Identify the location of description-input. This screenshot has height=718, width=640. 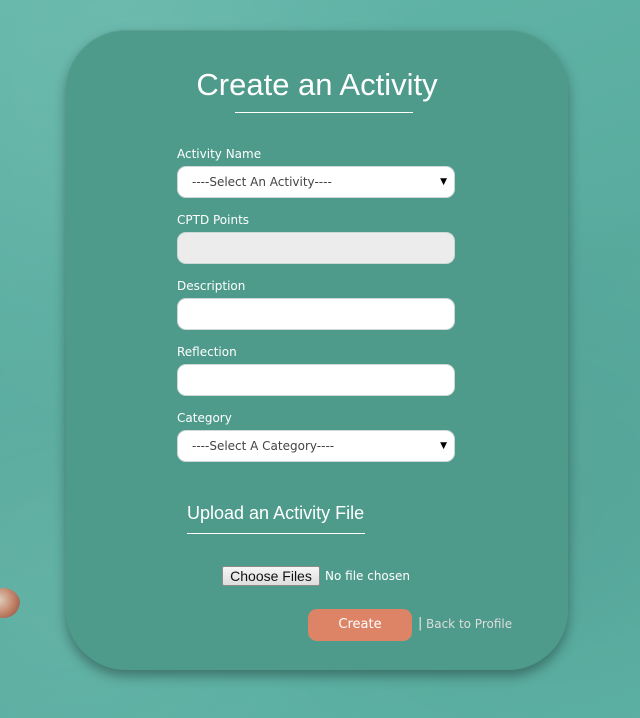
(316, 314).